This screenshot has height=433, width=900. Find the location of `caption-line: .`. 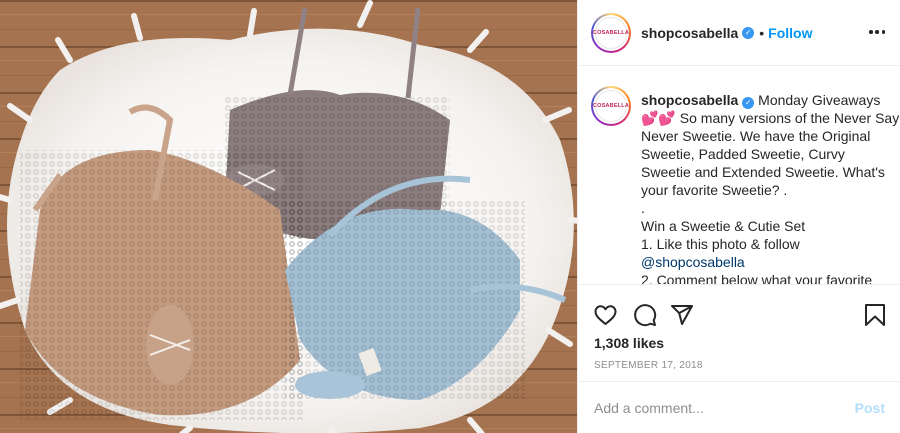

caption-line: . is located at coordinates (643, 208).